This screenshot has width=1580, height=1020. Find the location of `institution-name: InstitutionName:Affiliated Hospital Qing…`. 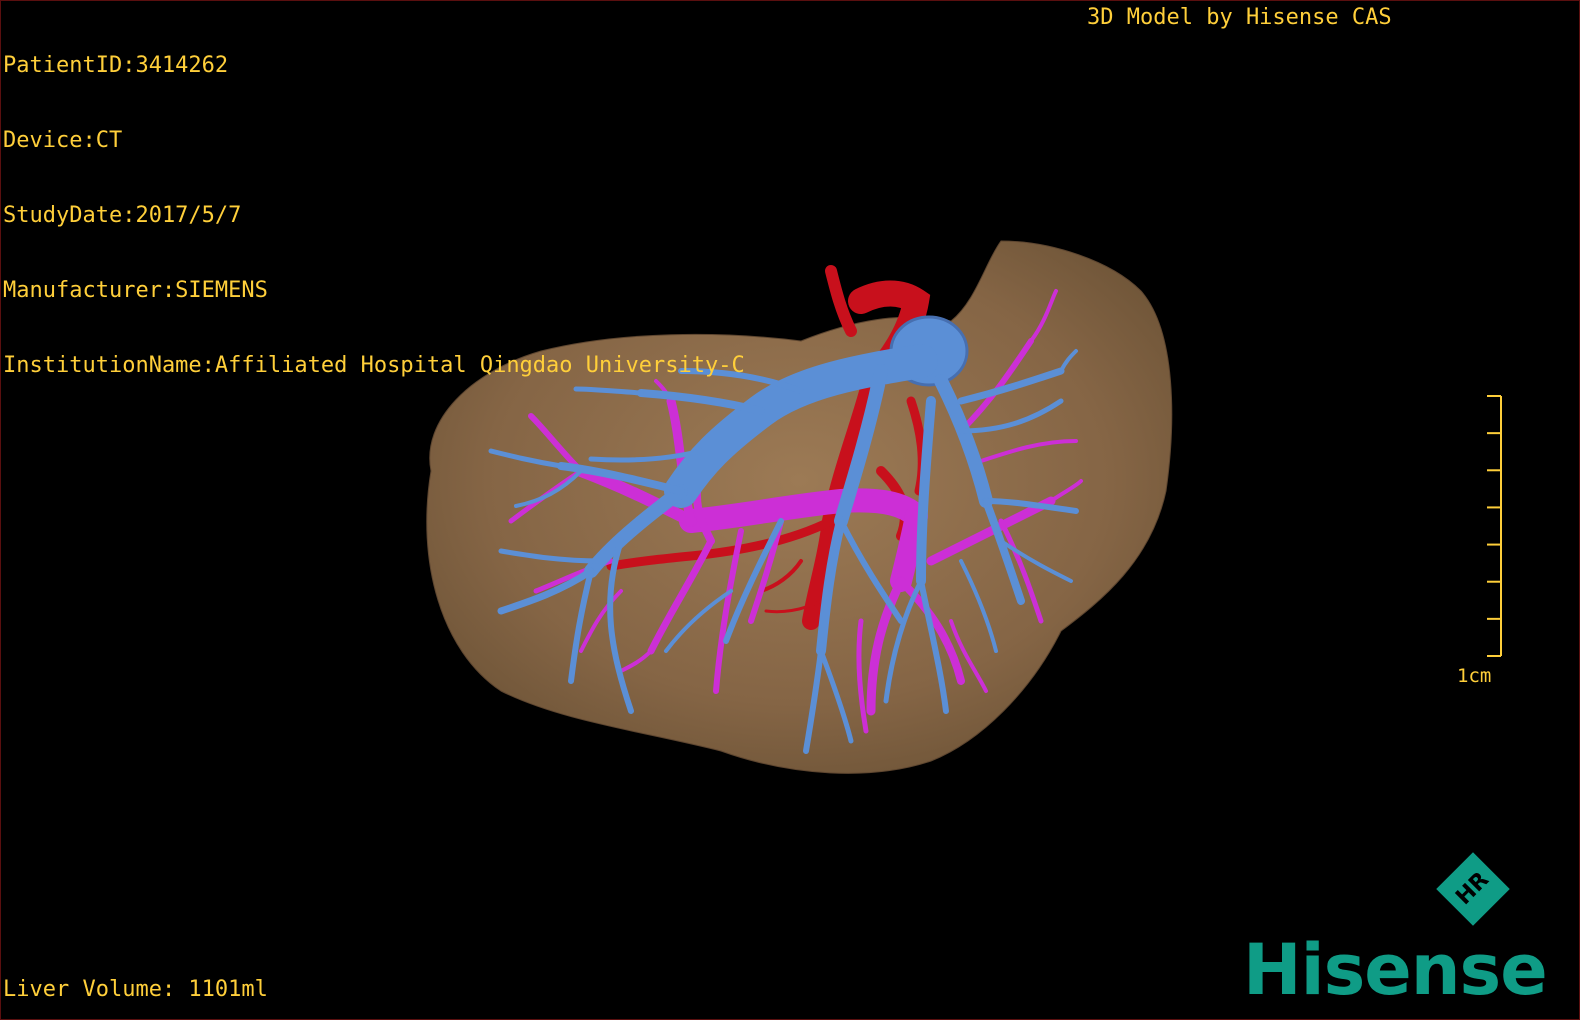

institution-name: InstitutionName:Affiliated Hospital Qing… is located at coordinates (374, 365).